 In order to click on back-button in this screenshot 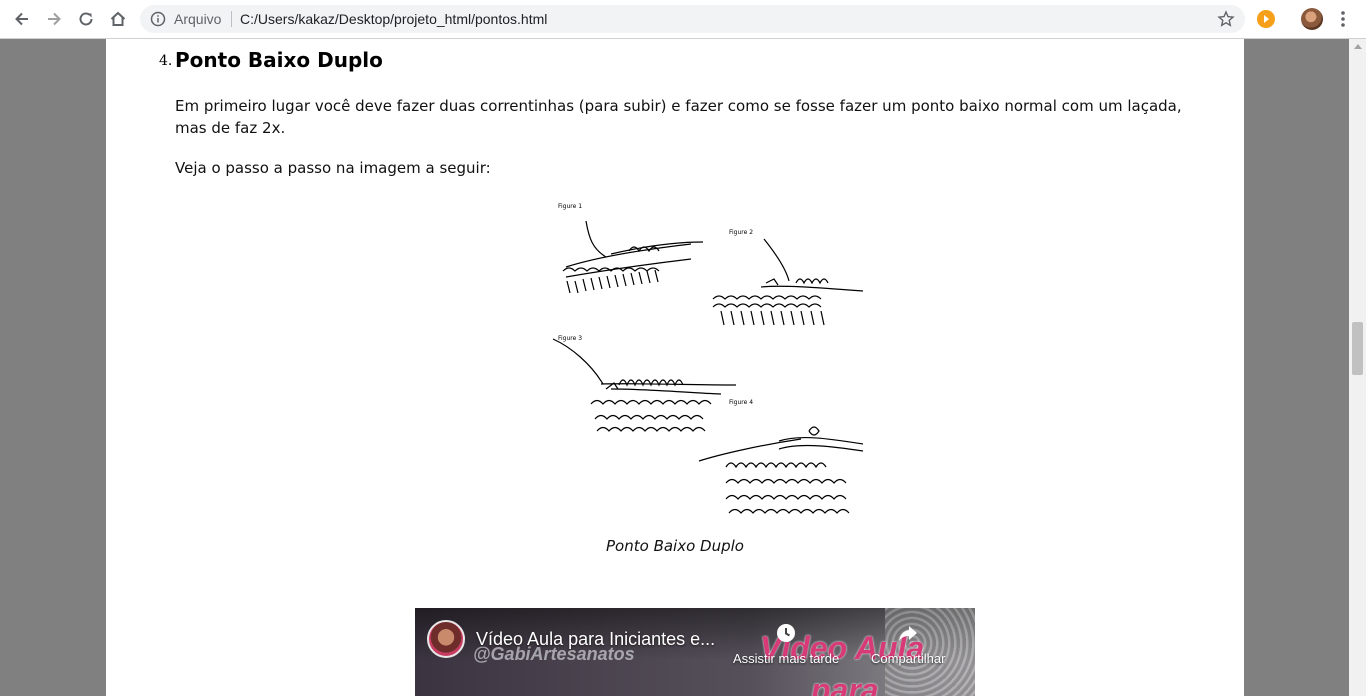, I will do `click(22, 19)`.